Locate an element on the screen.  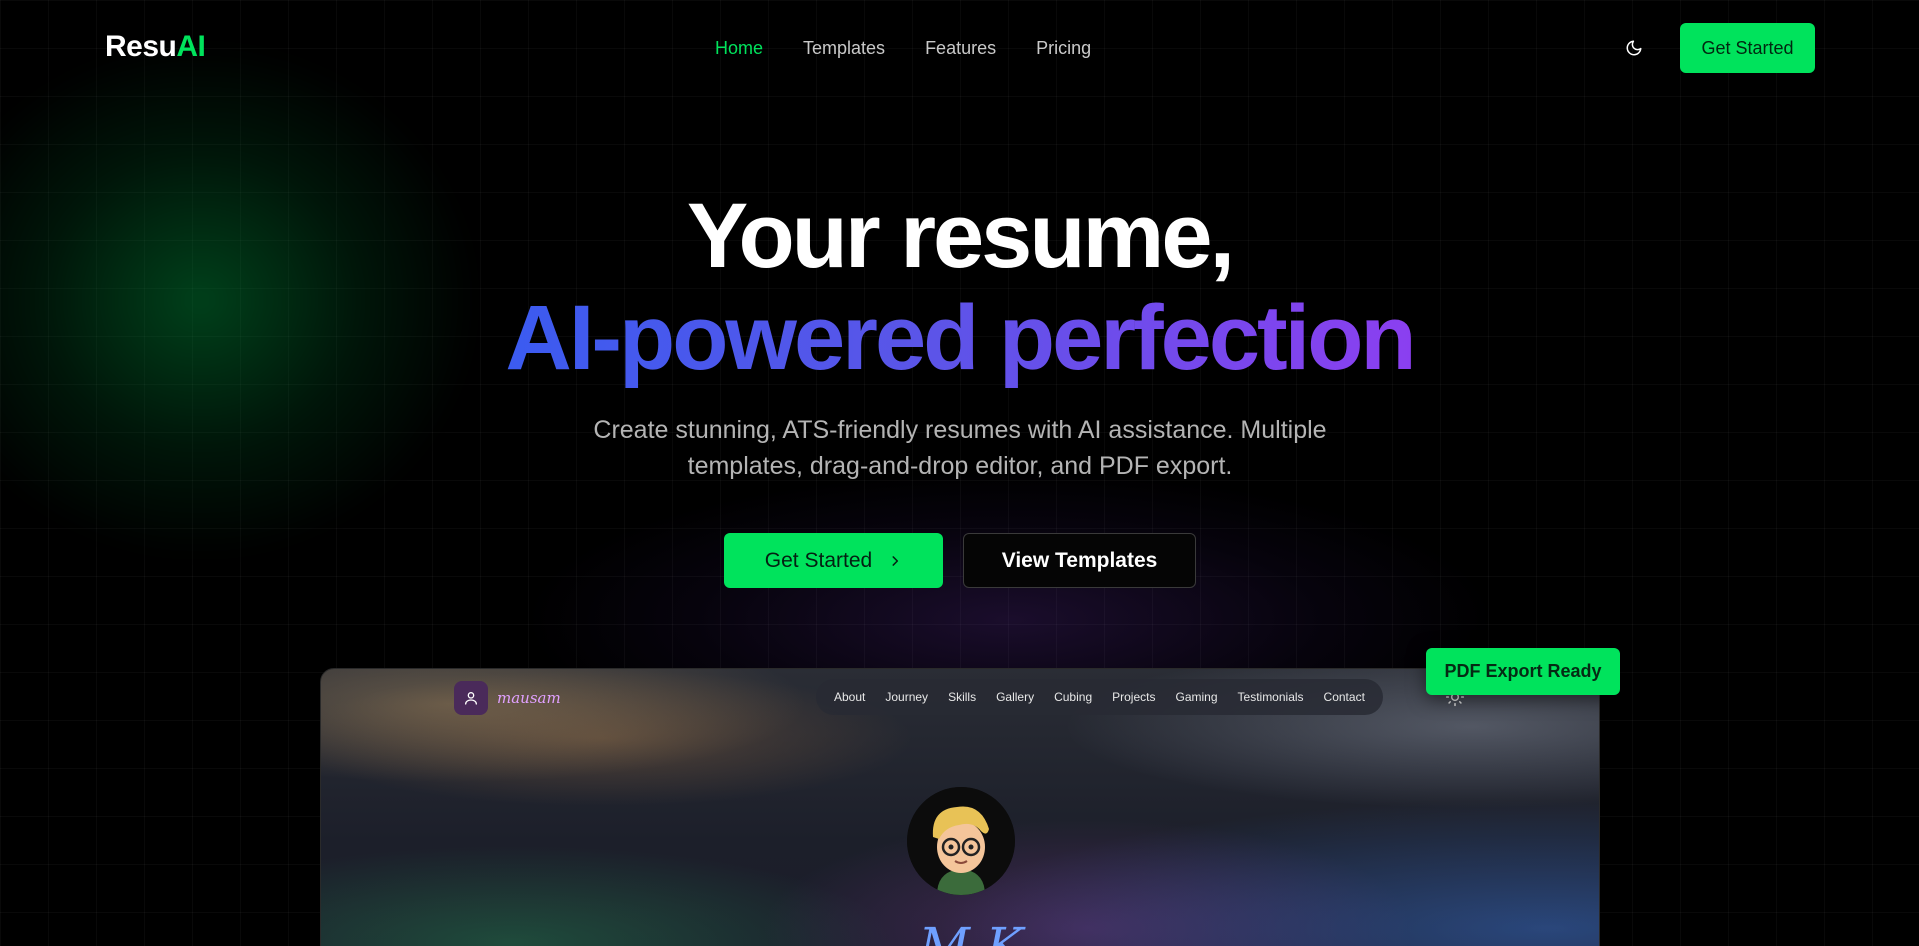
moon-icon is located at coordinates (1634, 48).